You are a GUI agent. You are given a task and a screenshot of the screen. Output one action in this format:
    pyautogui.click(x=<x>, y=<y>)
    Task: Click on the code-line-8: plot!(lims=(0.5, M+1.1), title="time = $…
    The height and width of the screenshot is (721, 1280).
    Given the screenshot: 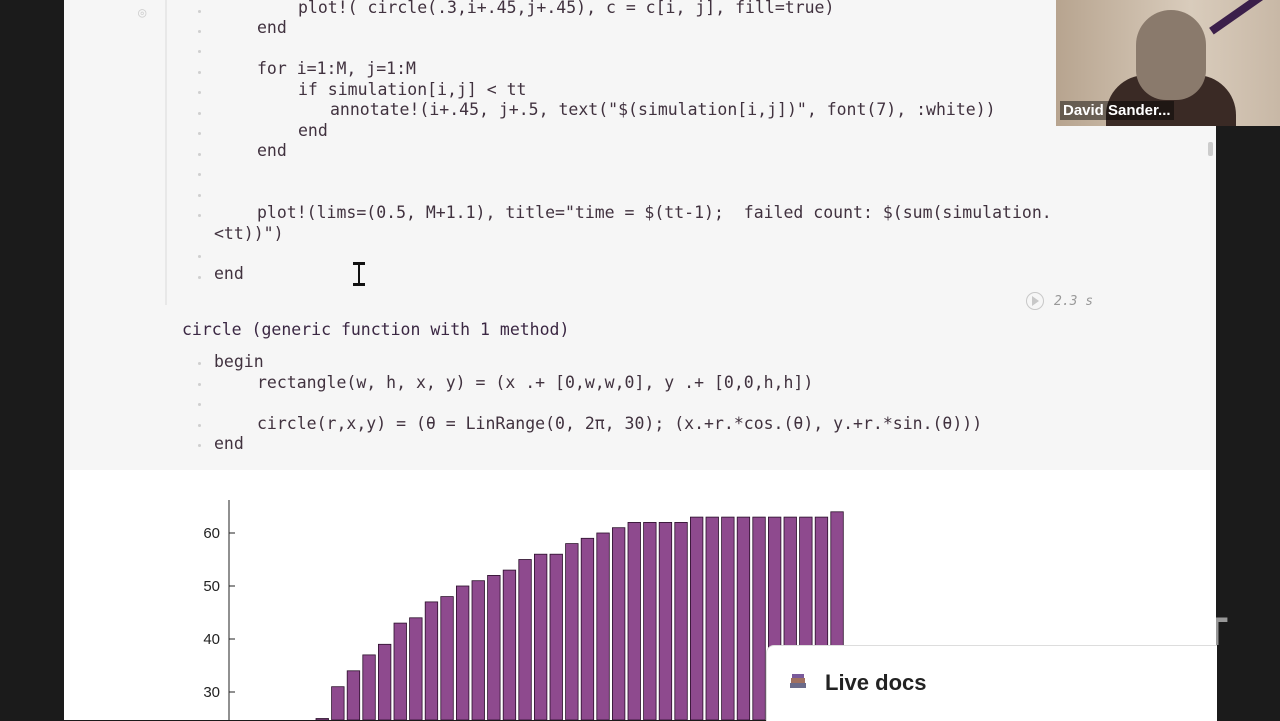 What is the action you would take?
    pyautogui.click(x=654, y=213)
    